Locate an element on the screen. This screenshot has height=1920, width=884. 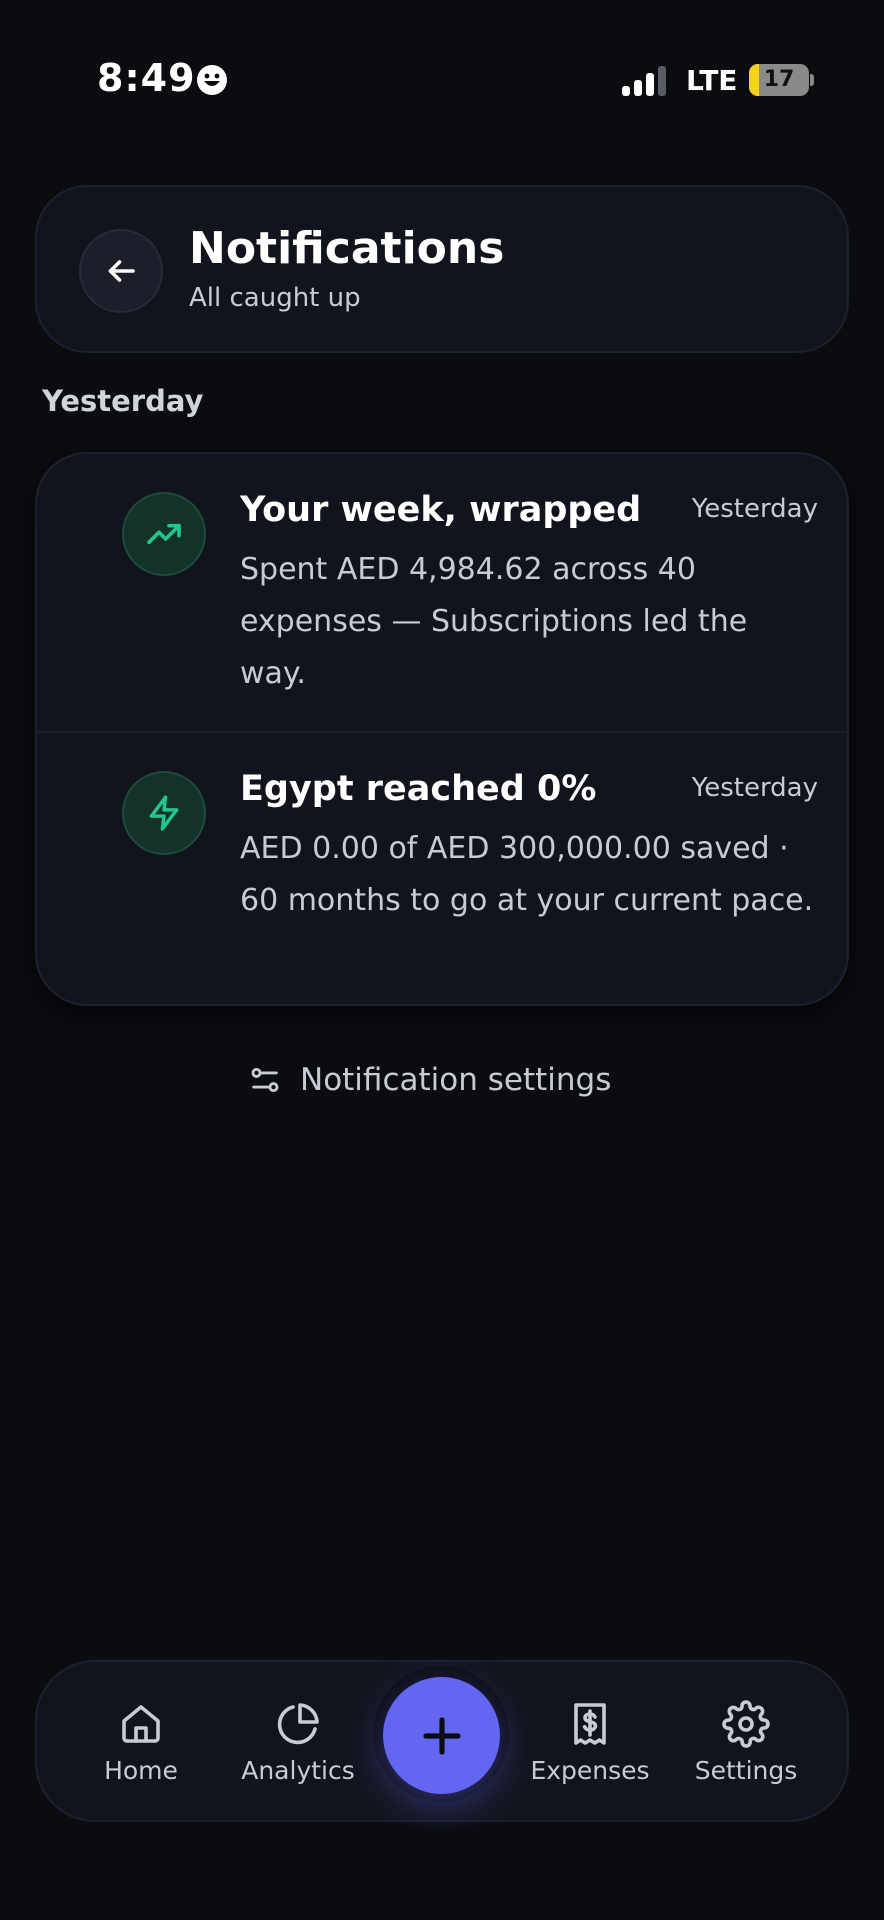
arrow-left-icon is located at coordinates (121, 271).